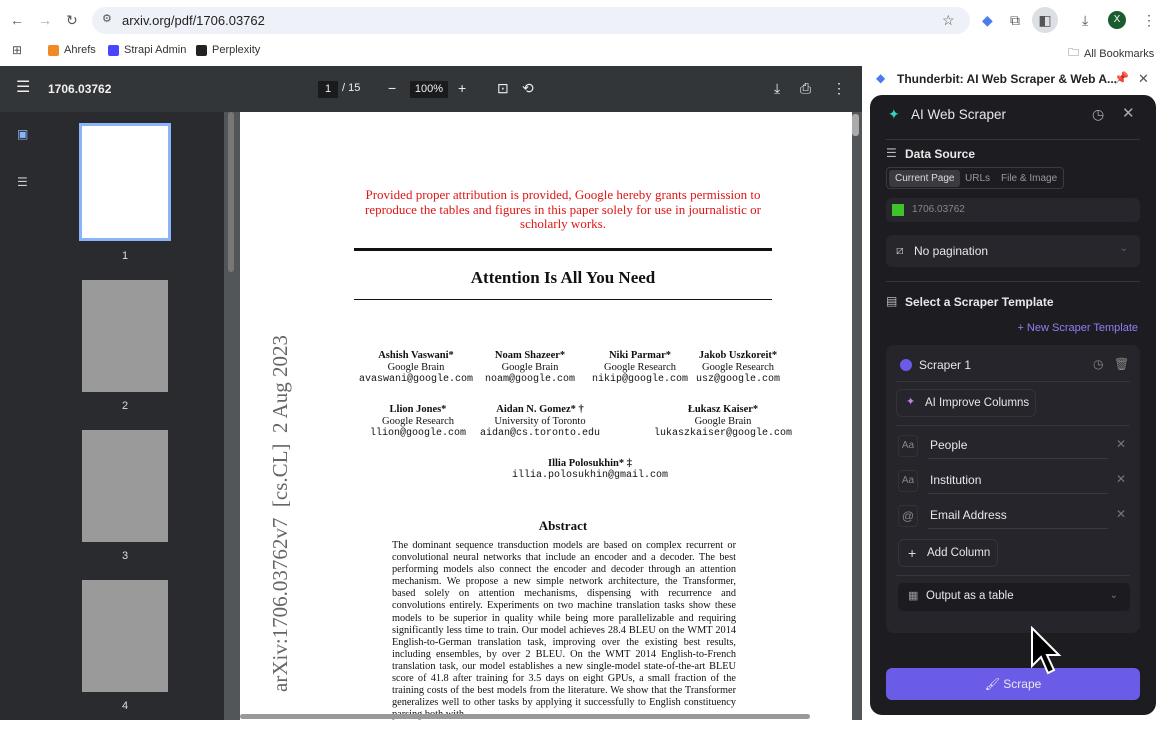 The width and height of the screenshot is (1160, 732). Describe the element at coordinates (1045, 20) in the screenshot. I see `side-panel-icon: ◧` at that location.